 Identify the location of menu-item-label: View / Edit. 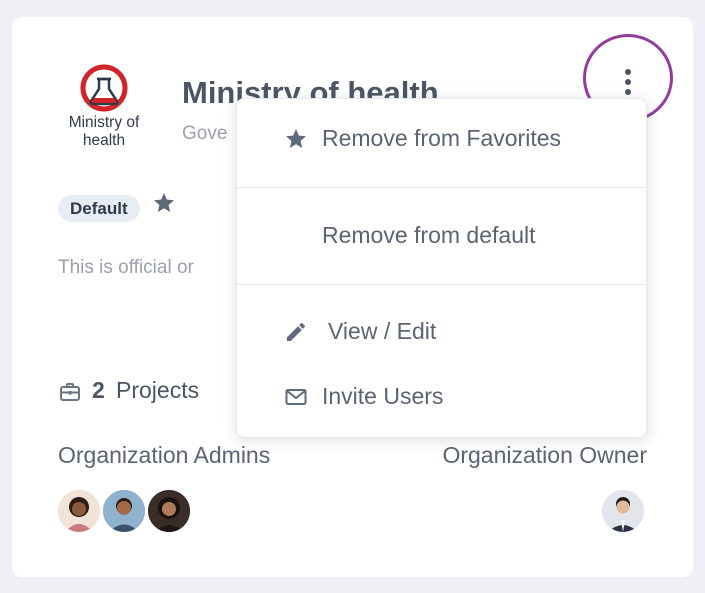
(382, 331).